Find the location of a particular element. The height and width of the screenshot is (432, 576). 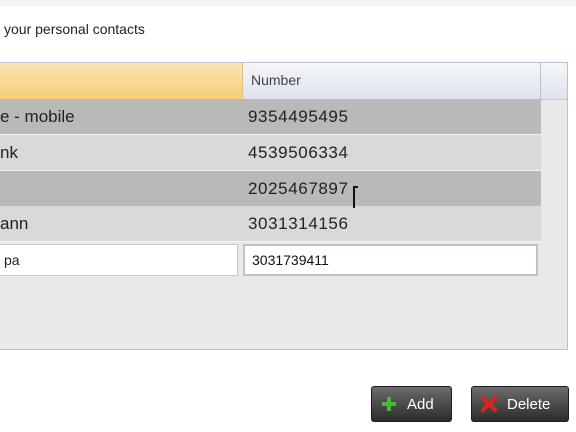

table-row: ann 3031314156 is located at coordinates (270, 224).